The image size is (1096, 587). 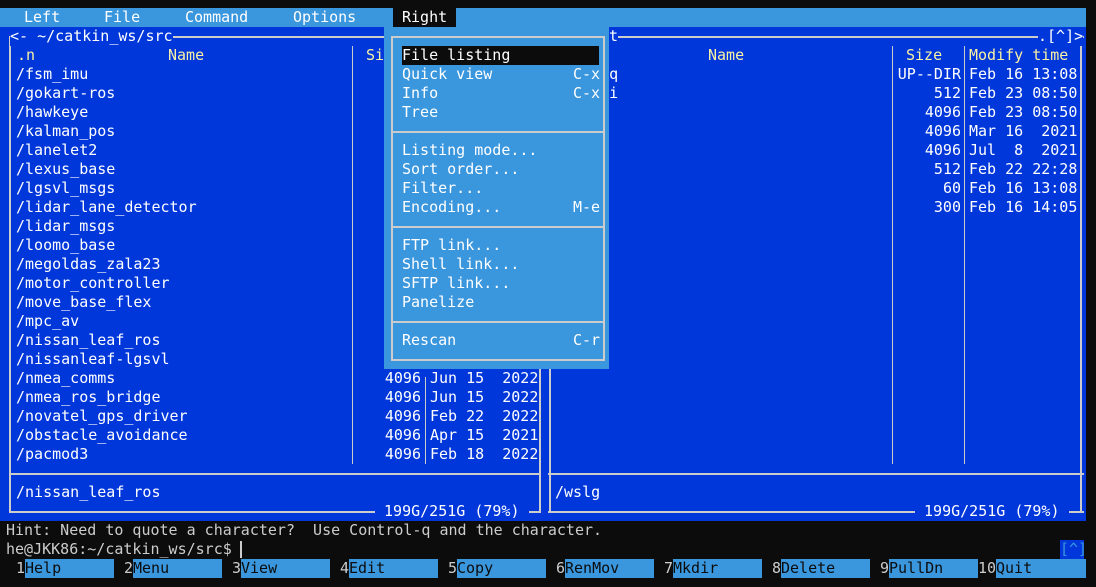 What do you see at coordinates (992, 511) in the screenshot?
I see `right-disk-usage: 199G/251G (79%)` at bounding box center [992, 511].